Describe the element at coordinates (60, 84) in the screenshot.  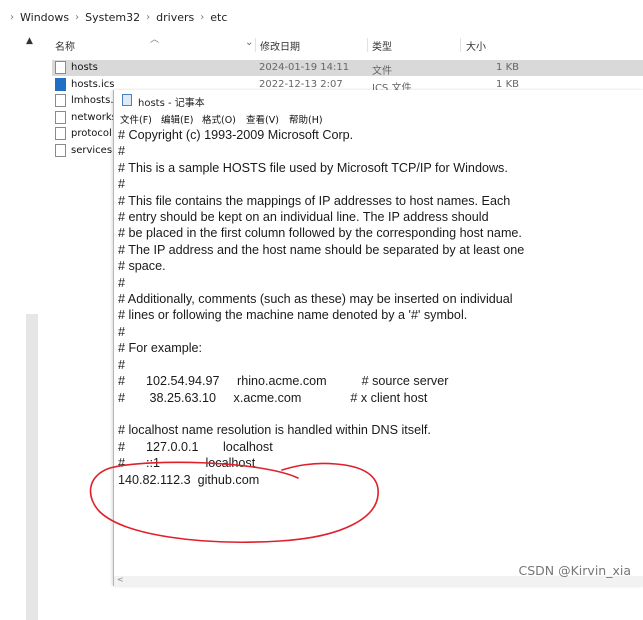
I see `ics-file-icon` at that location.